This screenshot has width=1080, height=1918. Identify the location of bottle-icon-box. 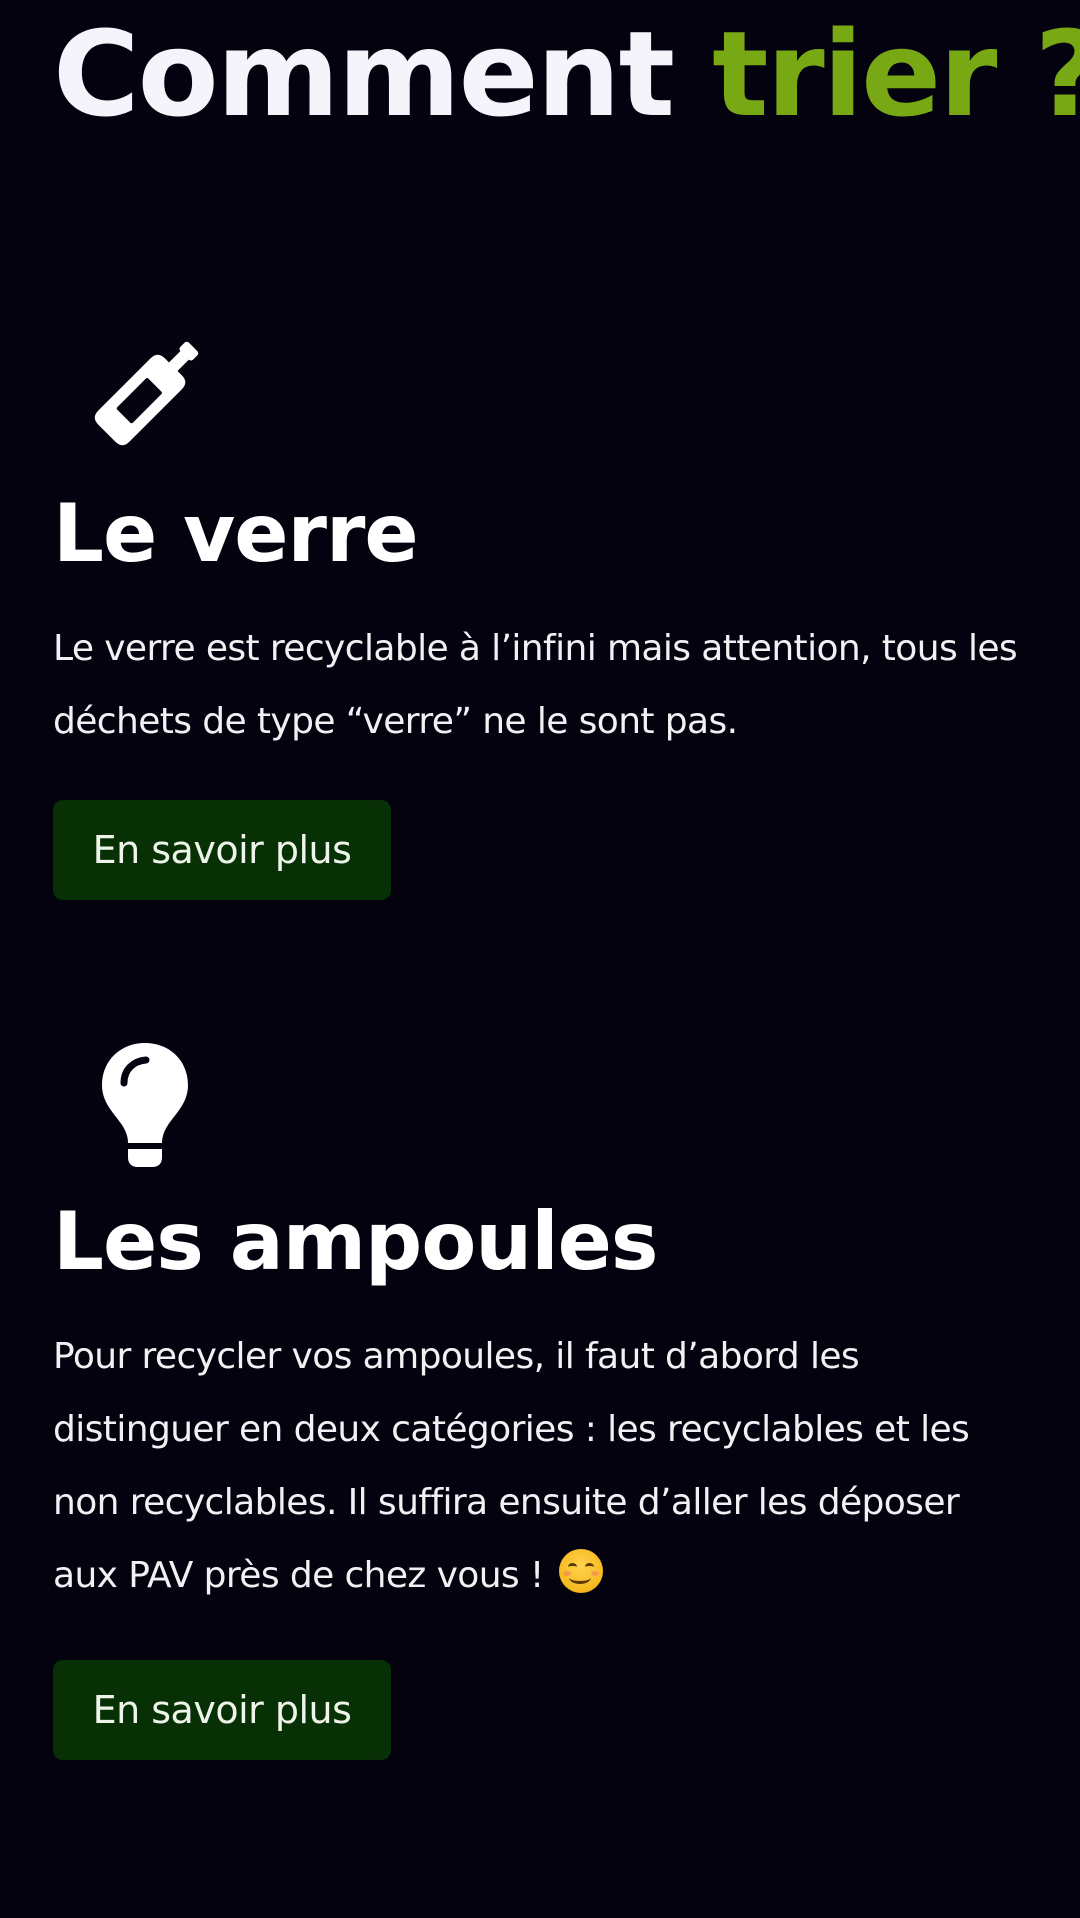
(145, 395).